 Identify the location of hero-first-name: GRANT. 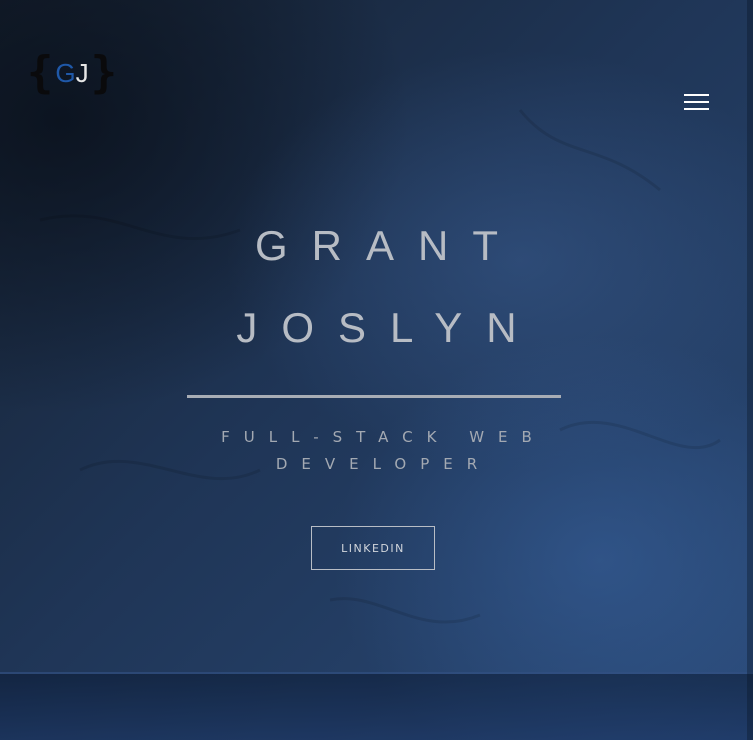
(388, 245).